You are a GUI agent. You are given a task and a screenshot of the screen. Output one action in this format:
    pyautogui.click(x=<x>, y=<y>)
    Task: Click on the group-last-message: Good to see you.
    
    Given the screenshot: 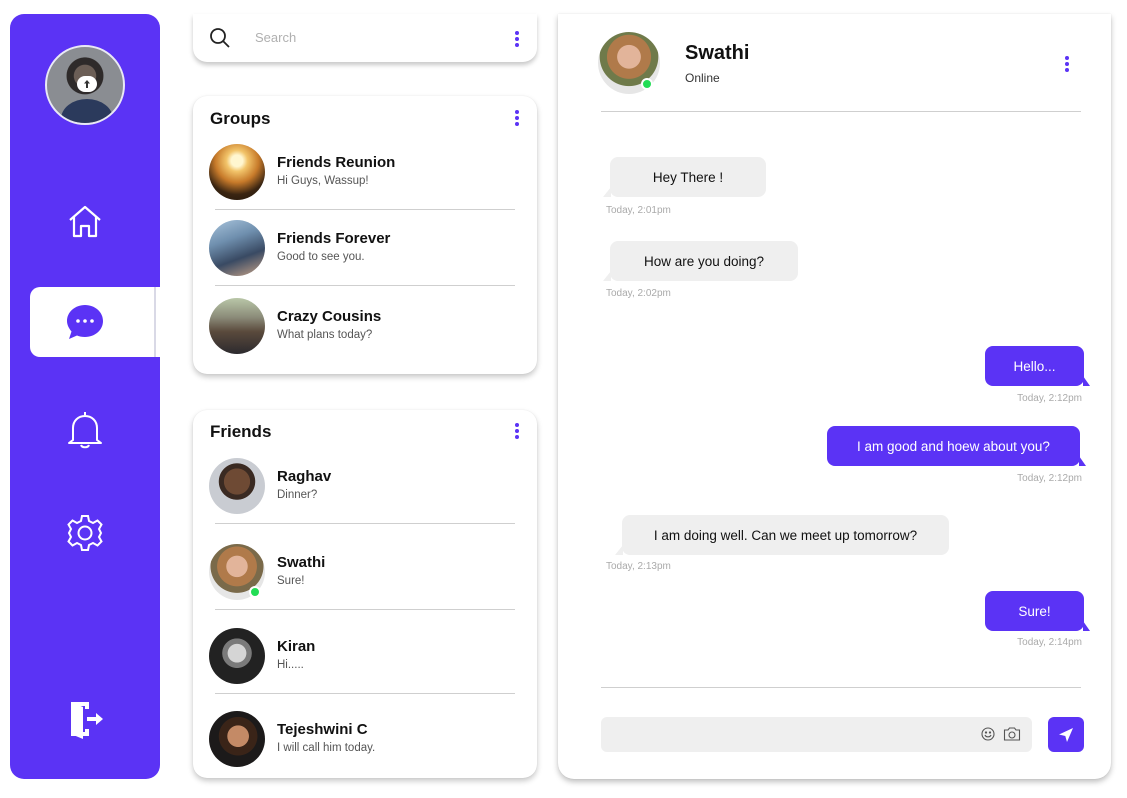 What is the action you would take?
    pyautogui.click(x=321, y=257)
    